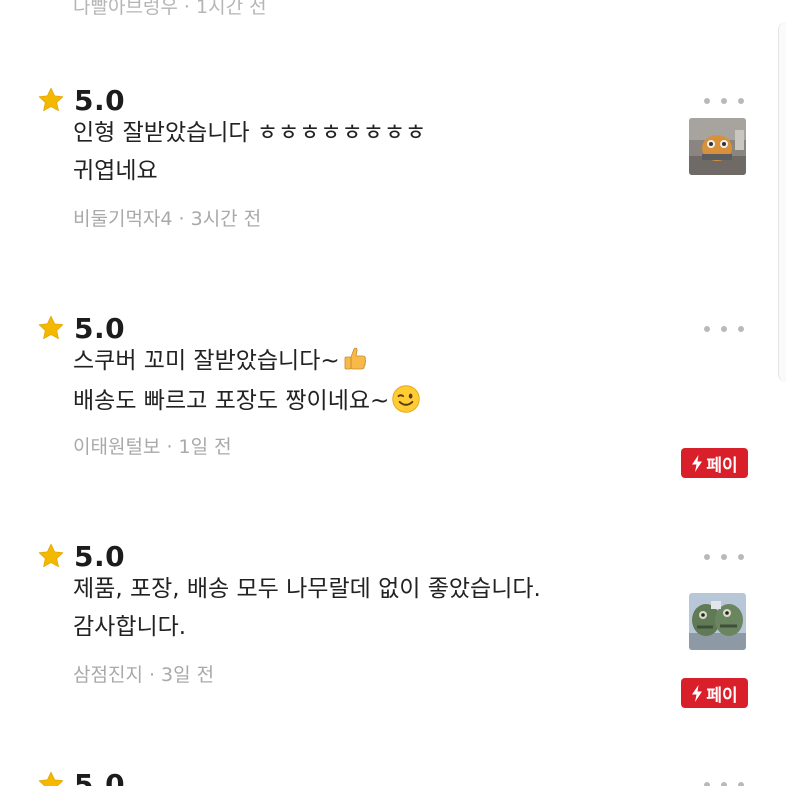 This screenshot has width=786, height=786. What do you see at coordinates (144, 675) in the screenshot?
I see `review-meta: 삼점진지 · 3일 전` at bounding box center [144, 675].